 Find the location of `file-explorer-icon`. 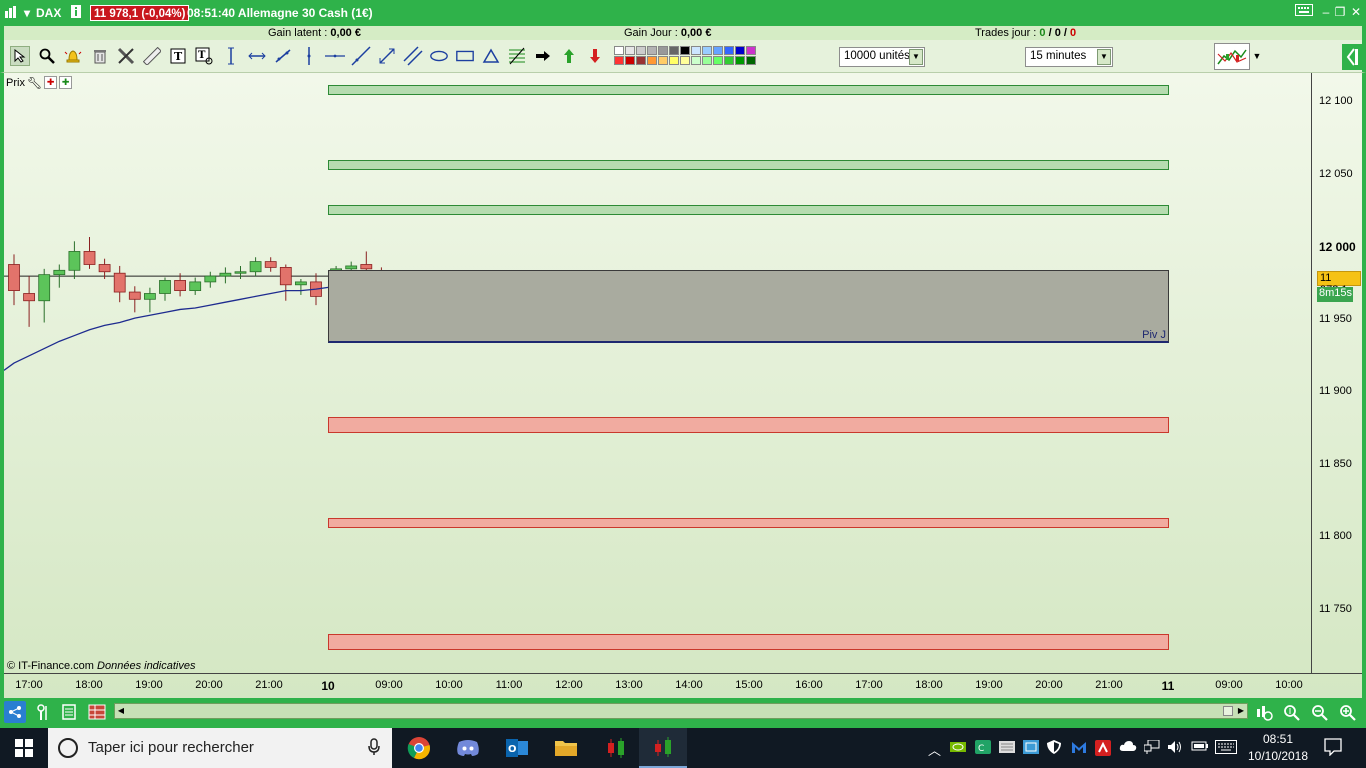

file-explorer-icon is located at coordinates (566, 748).